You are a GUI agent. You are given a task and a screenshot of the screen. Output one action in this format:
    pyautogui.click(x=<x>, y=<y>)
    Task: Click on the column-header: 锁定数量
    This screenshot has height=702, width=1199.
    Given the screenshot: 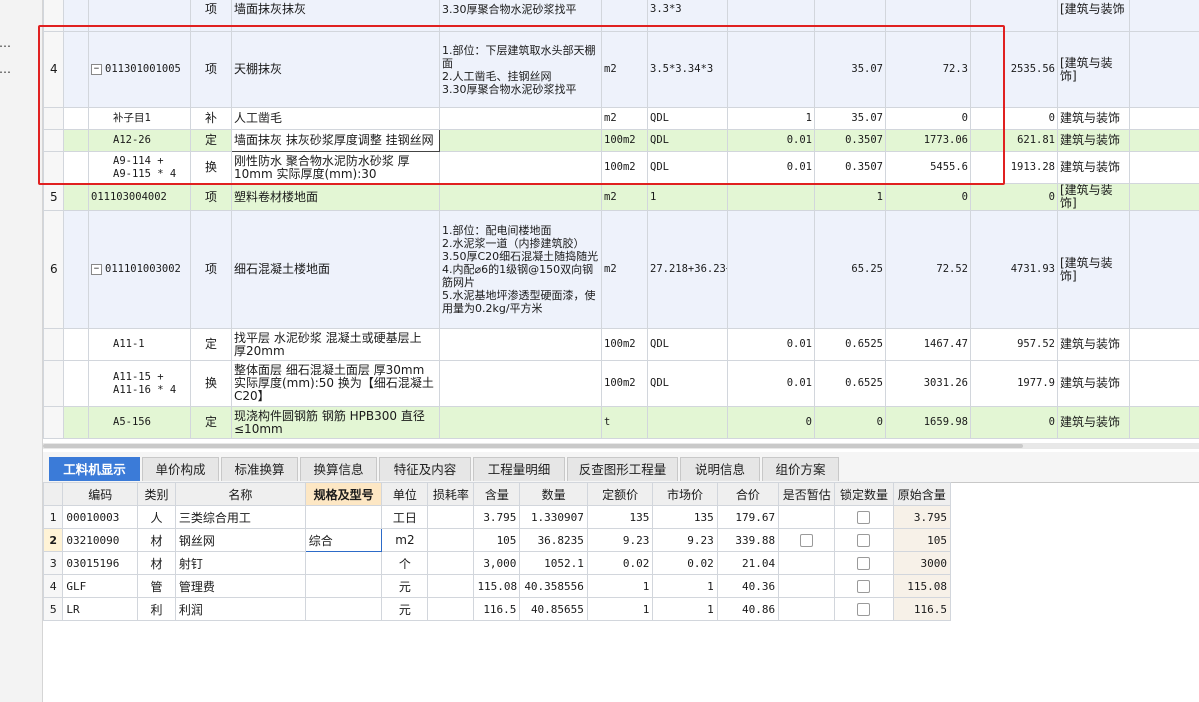 What is the action you would take?
    pyautogui.click(x=864, y=494)
    